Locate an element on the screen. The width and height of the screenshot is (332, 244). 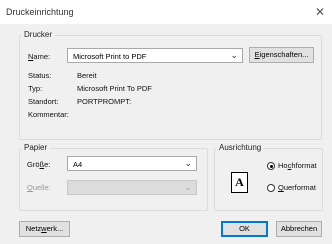
close-icon: ✕ is located at coordinates (320, 12).